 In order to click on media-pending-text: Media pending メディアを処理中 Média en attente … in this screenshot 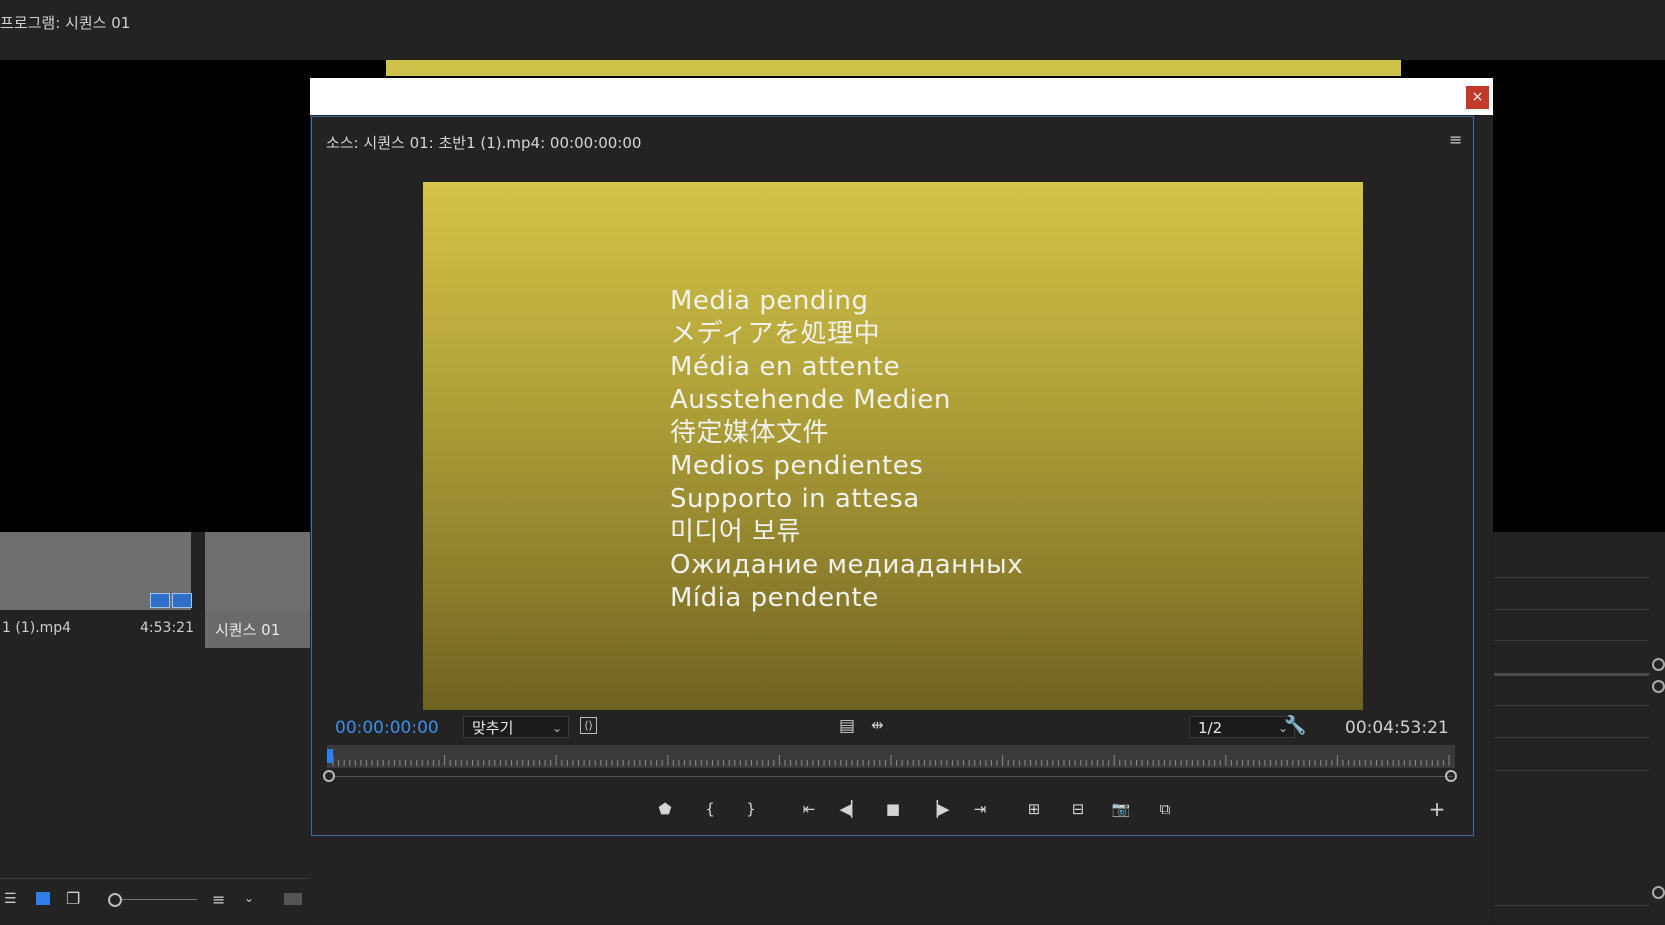, I will do `click(846, 450)`.